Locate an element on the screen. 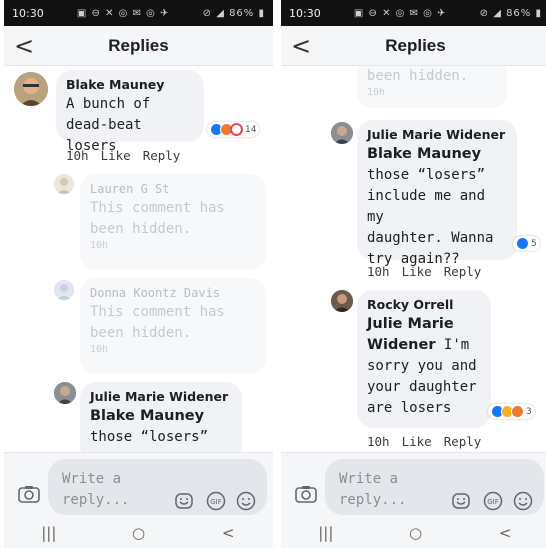 The image size is (546, 548). comment-author: Blake Mauney is located at coordinates (130, 85).